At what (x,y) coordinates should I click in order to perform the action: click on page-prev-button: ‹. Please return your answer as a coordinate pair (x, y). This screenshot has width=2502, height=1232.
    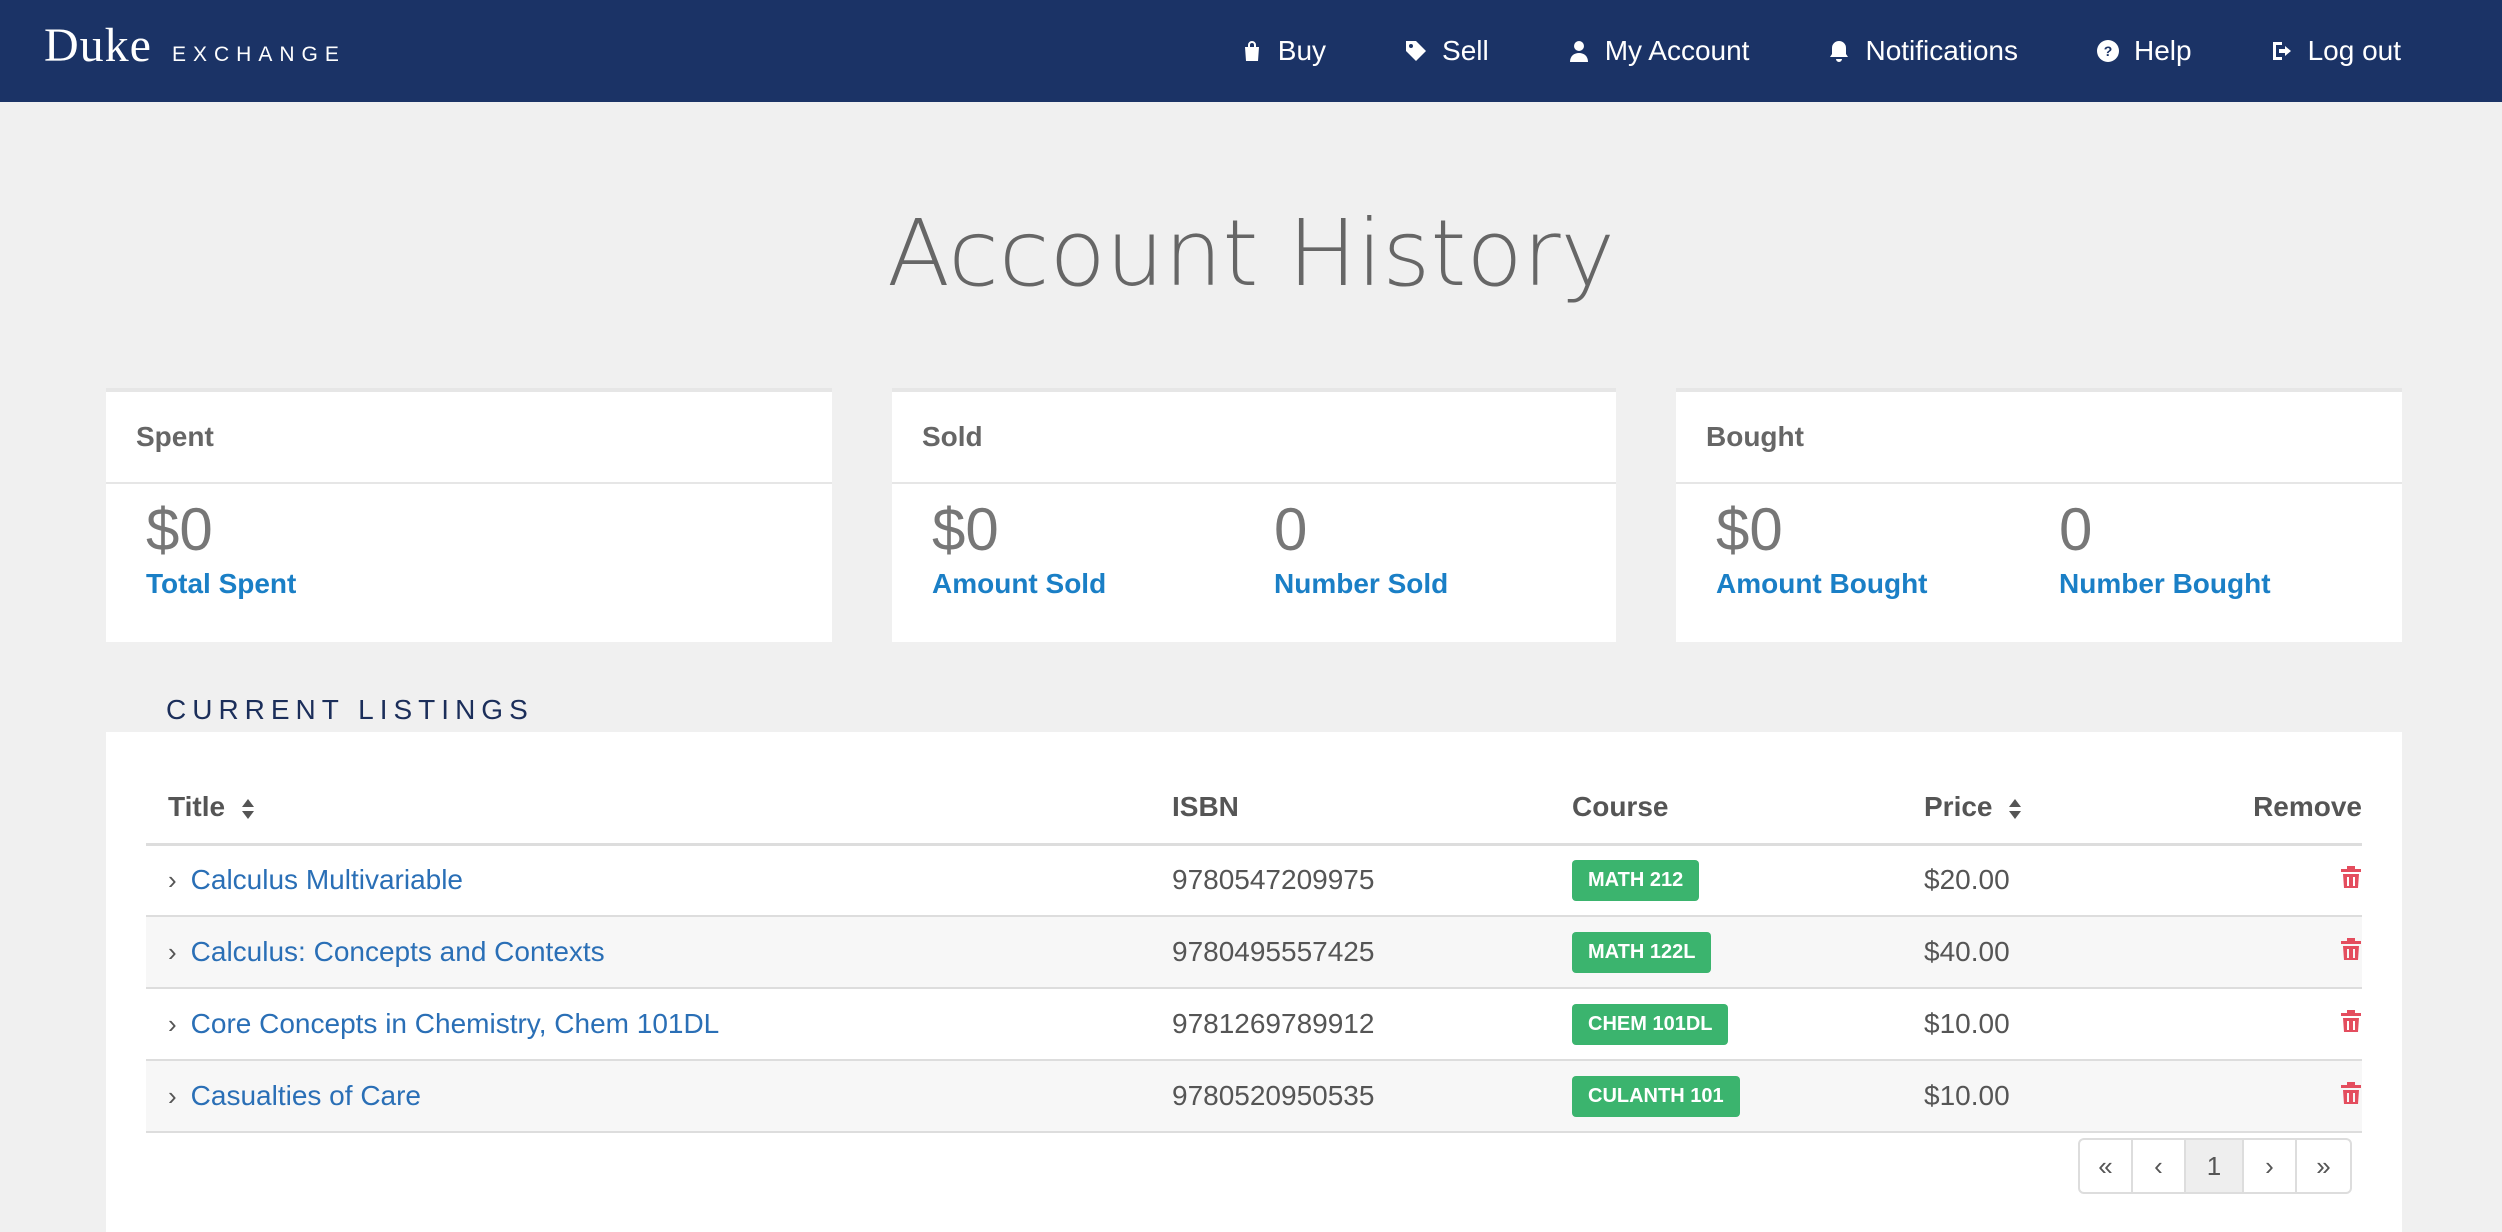
    Looking at the image, I should click on (2159, 1166).